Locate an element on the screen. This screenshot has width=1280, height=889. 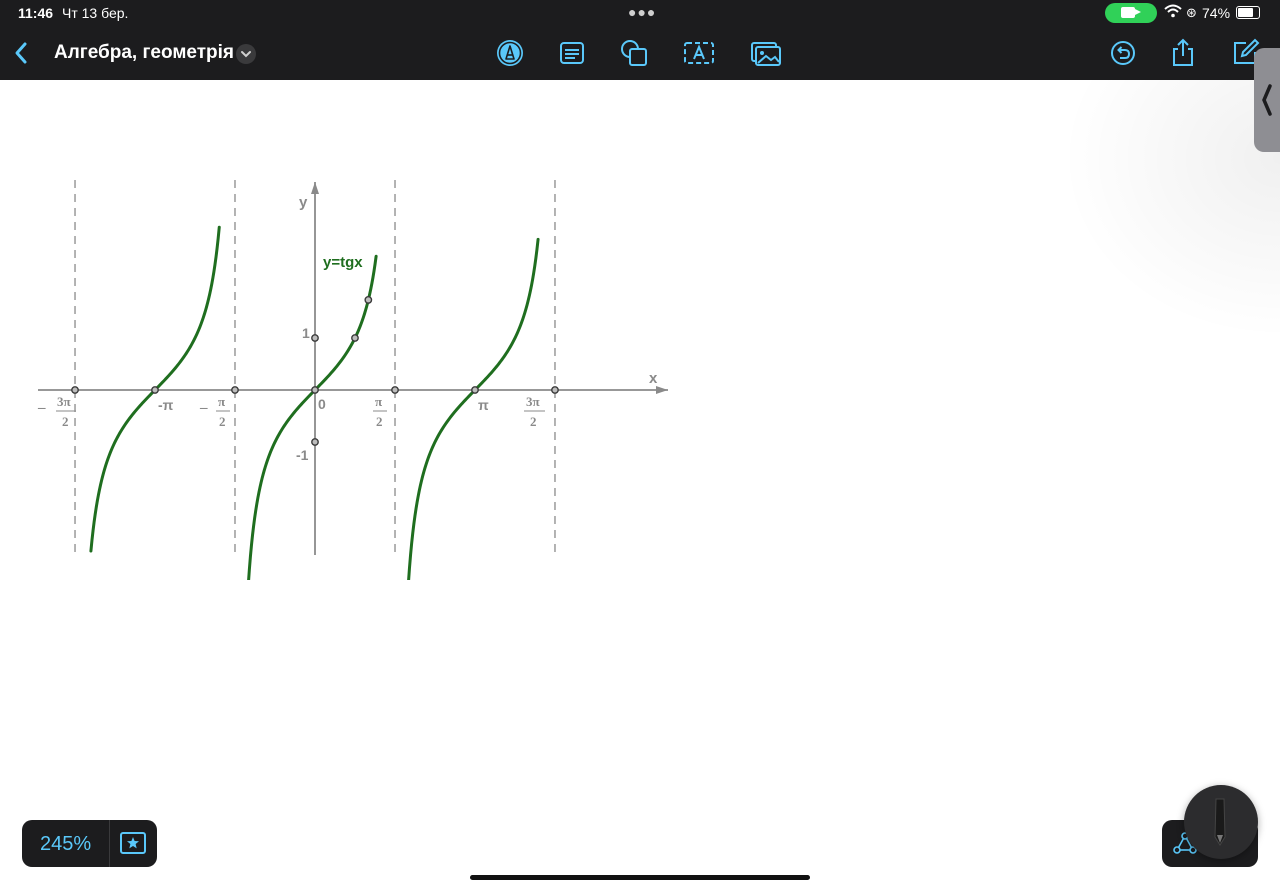
origin-label: 0 is located at coordinates (322, 404).